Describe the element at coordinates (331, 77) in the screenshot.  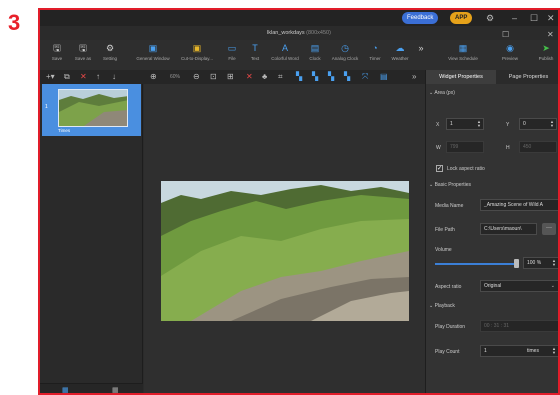
I see `align-right-icon: ▚` at that location.